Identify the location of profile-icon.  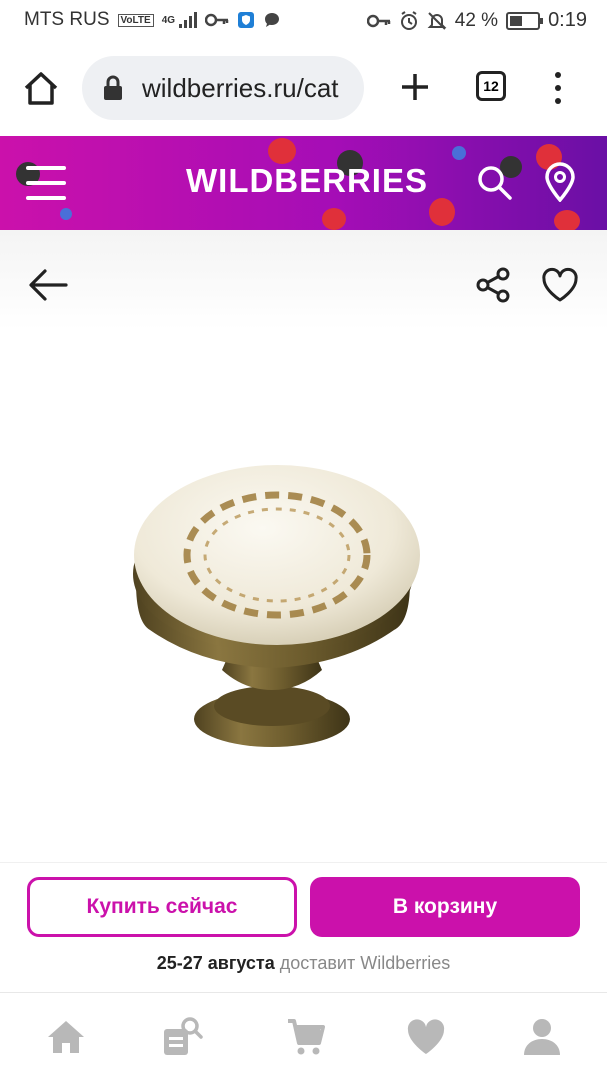
(542, 1037).